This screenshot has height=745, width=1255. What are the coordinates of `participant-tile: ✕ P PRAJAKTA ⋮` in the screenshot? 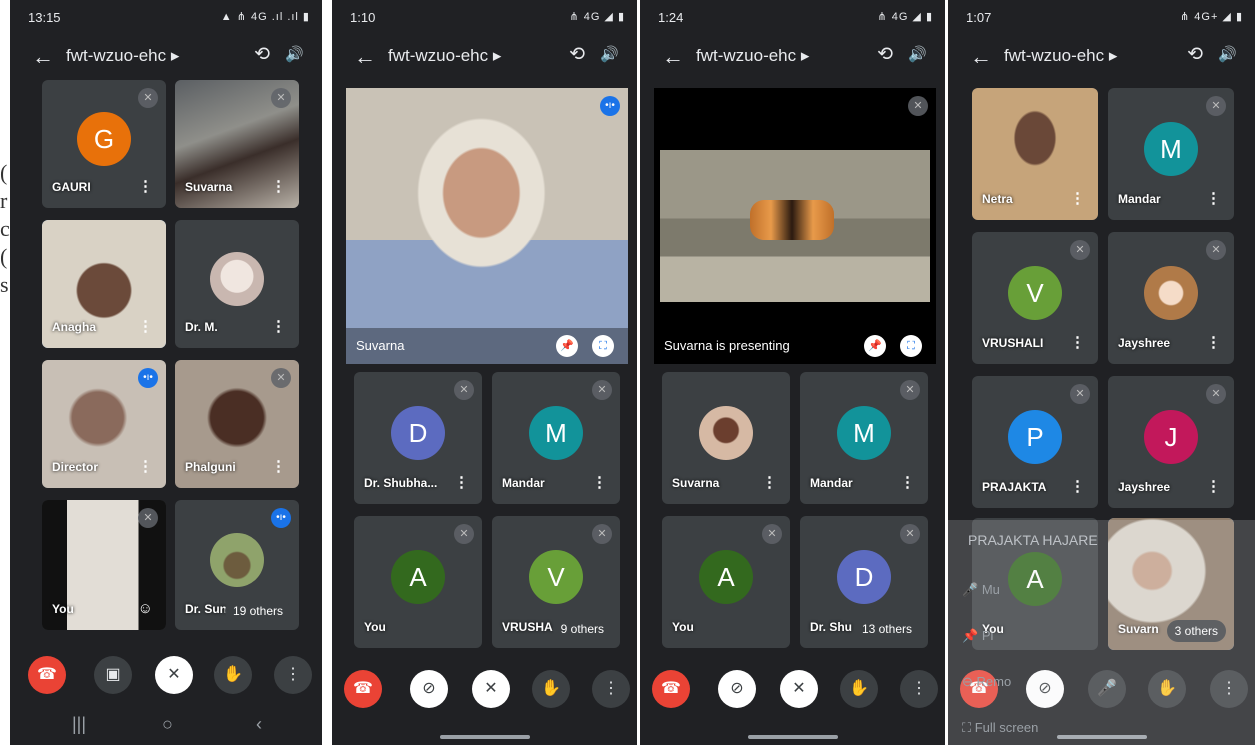 It's located at (1035, 442).